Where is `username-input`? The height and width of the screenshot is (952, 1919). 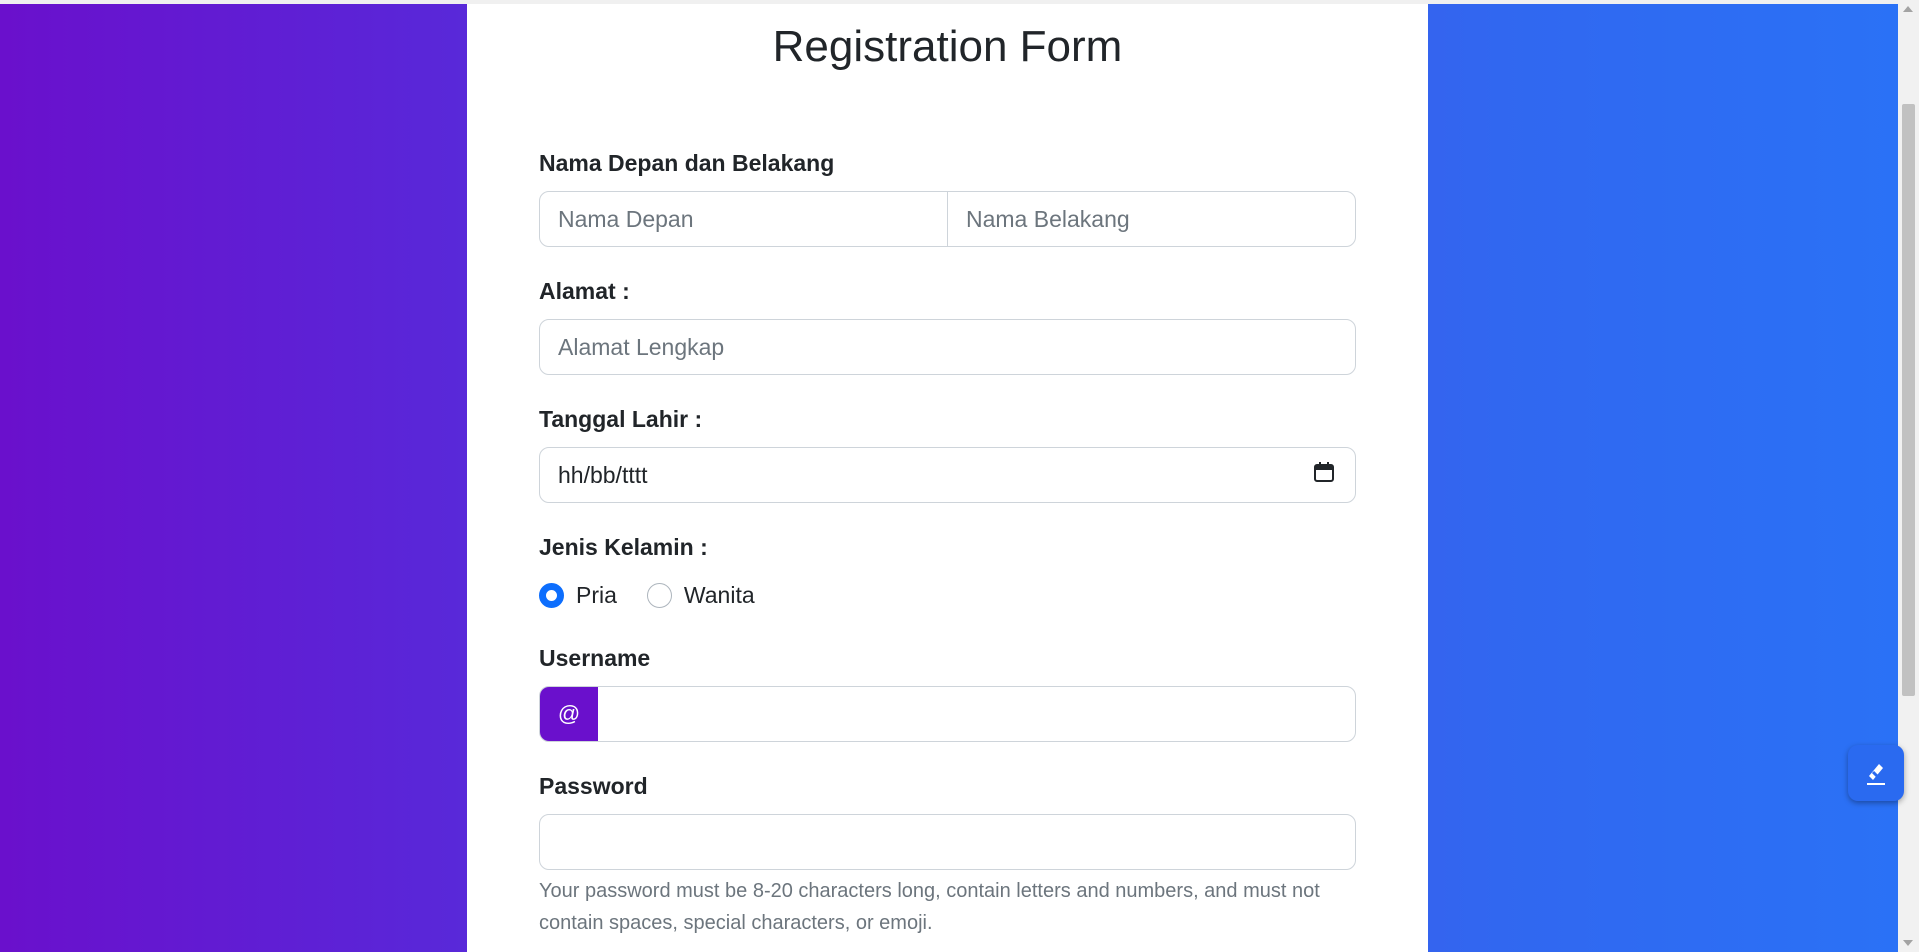
username-input is located at coordinates (976, 714).